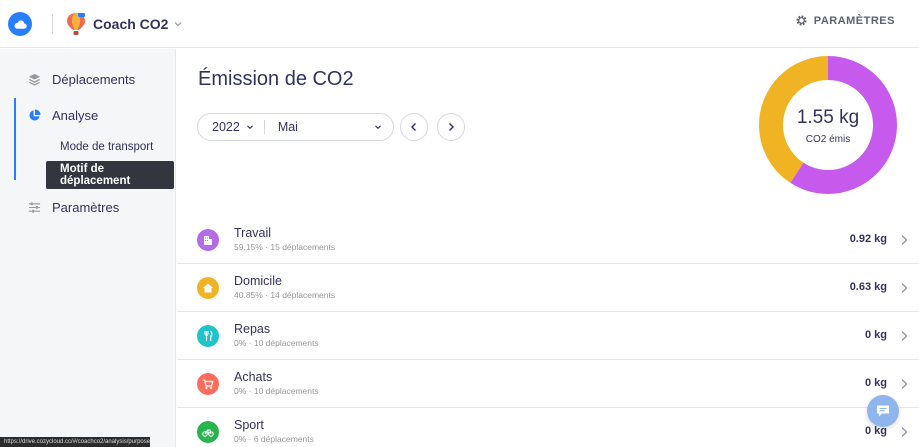  What do you see at coordinates (35, 114) in the screenshot?
I see `pie-chart-icon` at bounding box center [35, 114].